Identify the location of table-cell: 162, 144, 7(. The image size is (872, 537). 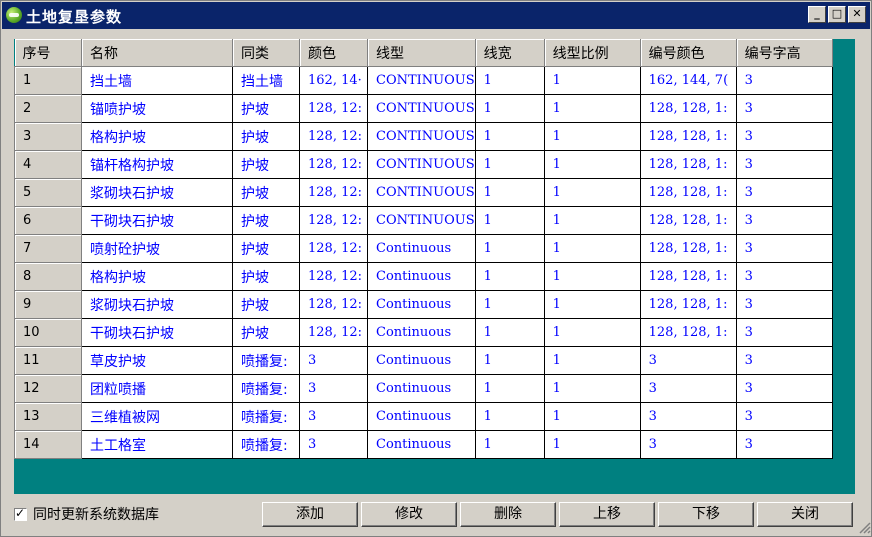
(688, 80).